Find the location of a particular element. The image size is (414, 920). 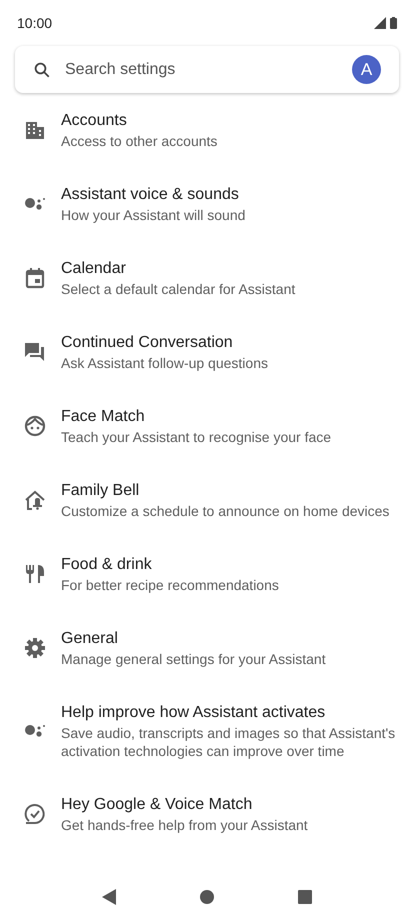

settings-row: Food & drink For better recipe recommendations is located at coordinates (207, 574).